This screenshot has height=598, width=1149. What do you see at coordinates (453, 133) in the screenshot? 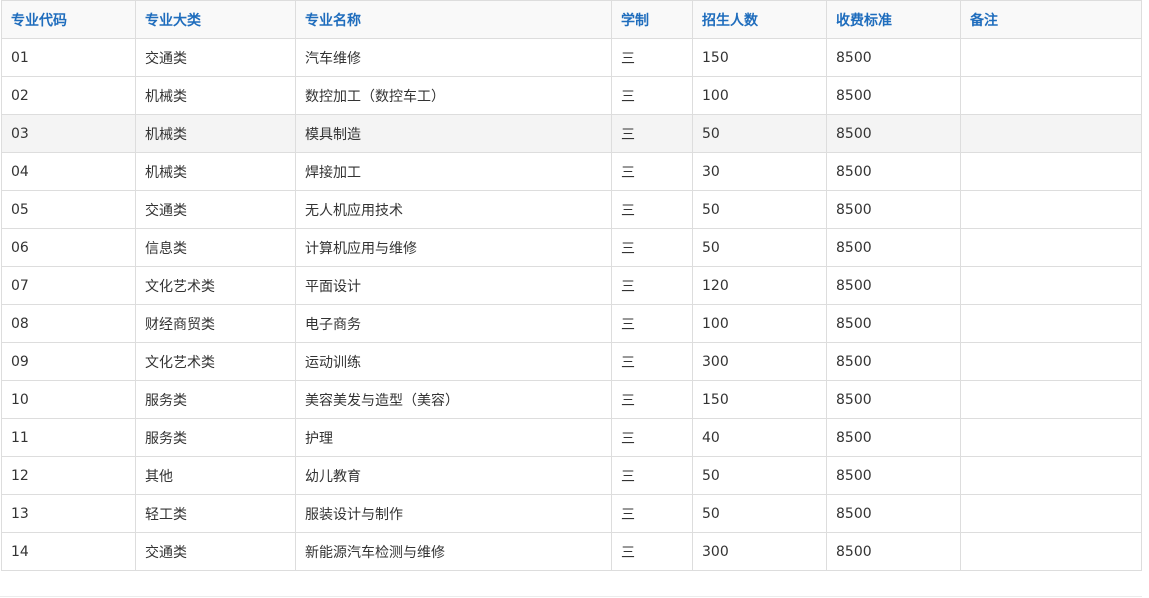
I see `cell-major-name: 模具制造` at bounding box center [453, 133].